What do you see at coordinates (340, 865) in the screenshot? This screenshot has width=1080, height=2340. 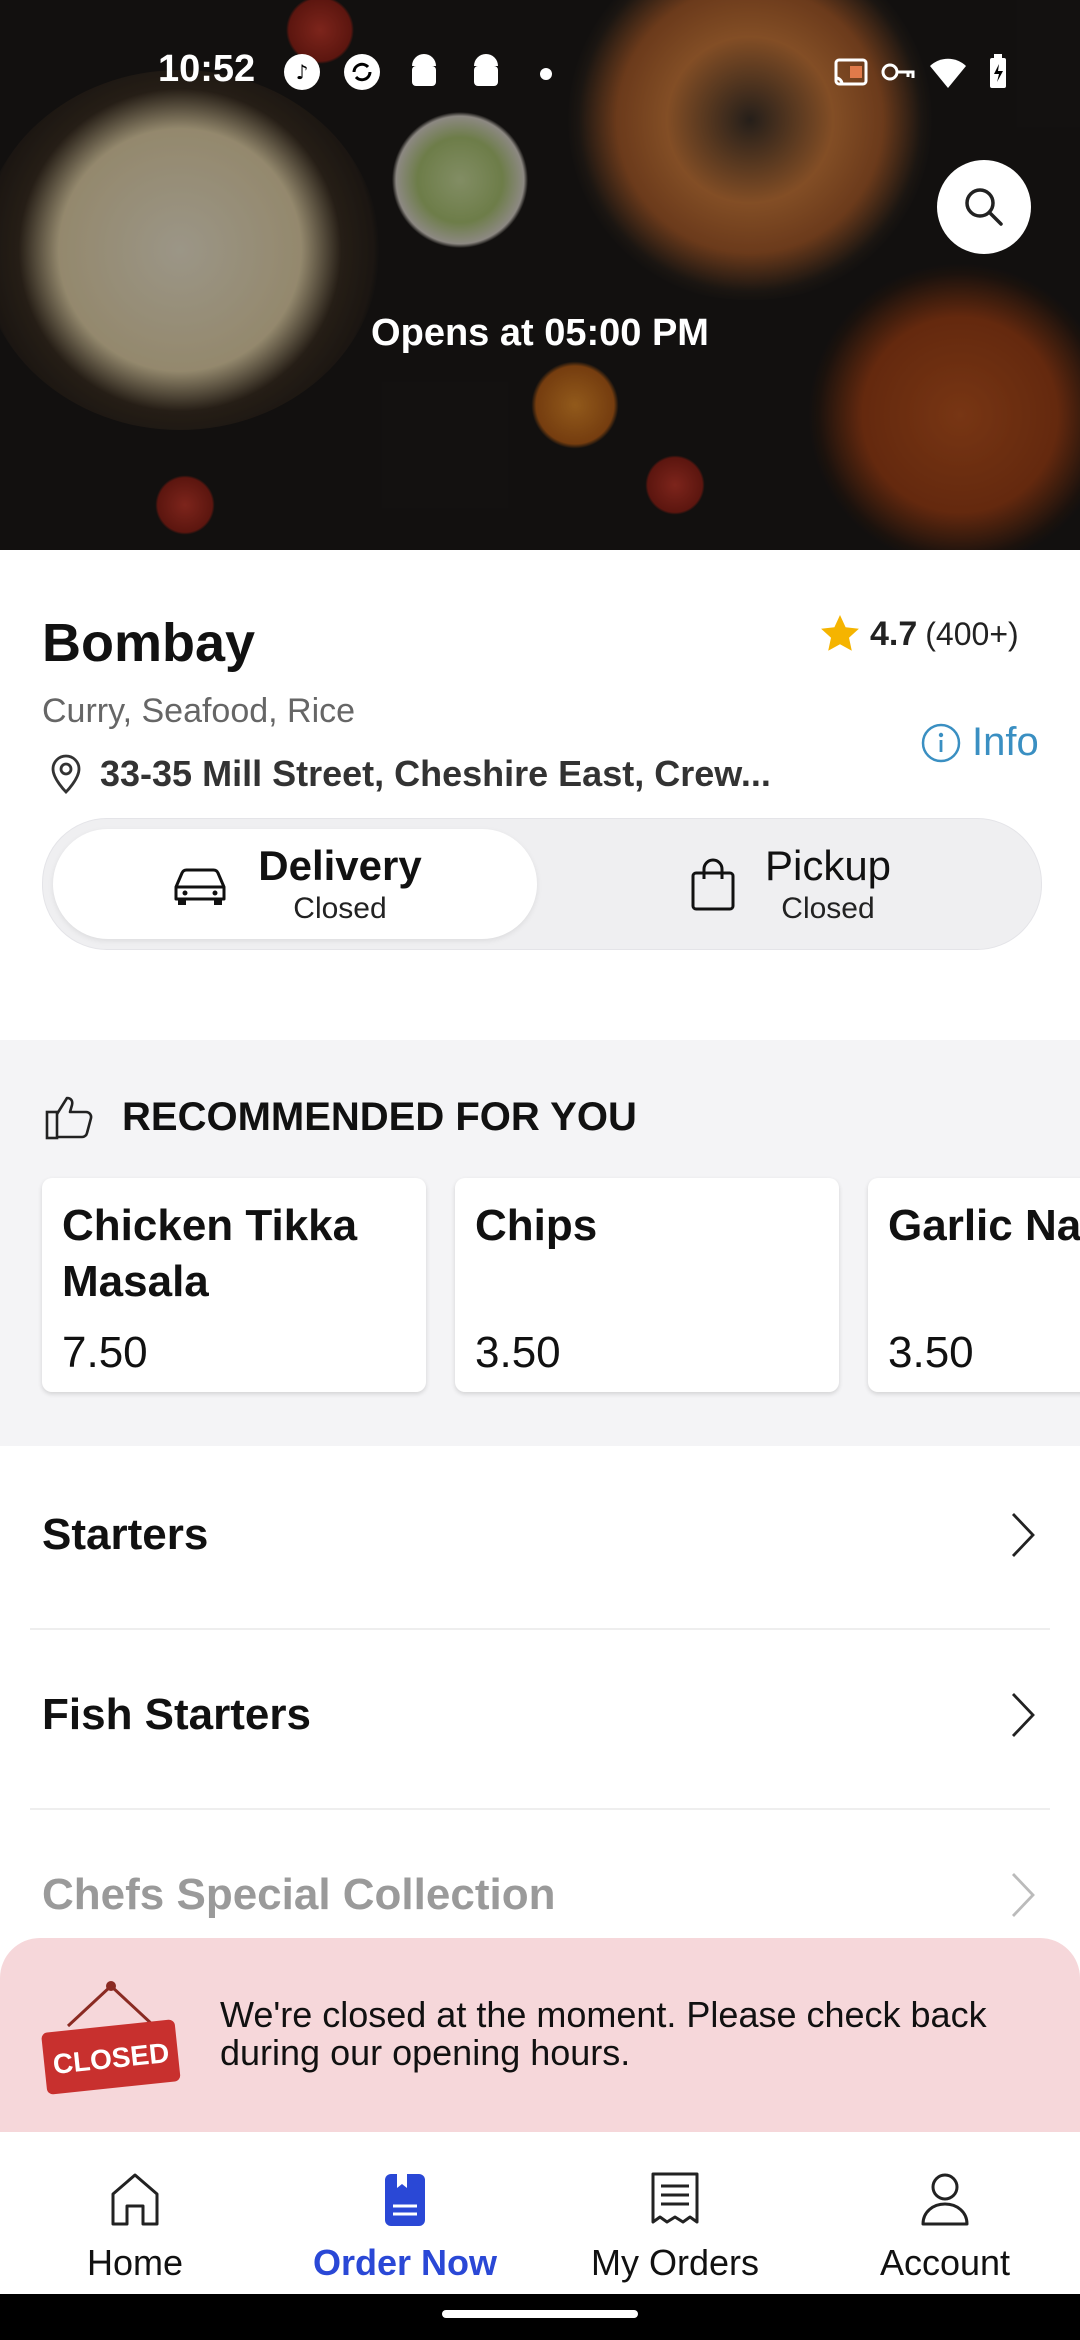 I see `delivery-label: Delivery` at bounding box center [340, 865].